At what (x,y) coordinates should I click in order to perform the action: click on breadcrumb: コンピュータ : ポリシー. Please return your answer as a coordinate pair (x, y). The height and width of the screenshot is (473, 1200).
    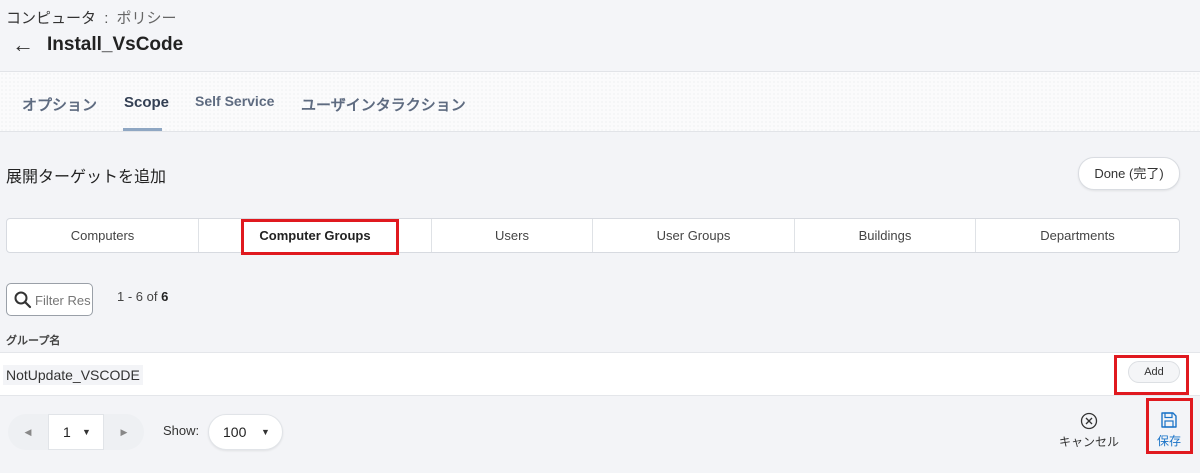
    Looking at the image, I should click on (91, 17).